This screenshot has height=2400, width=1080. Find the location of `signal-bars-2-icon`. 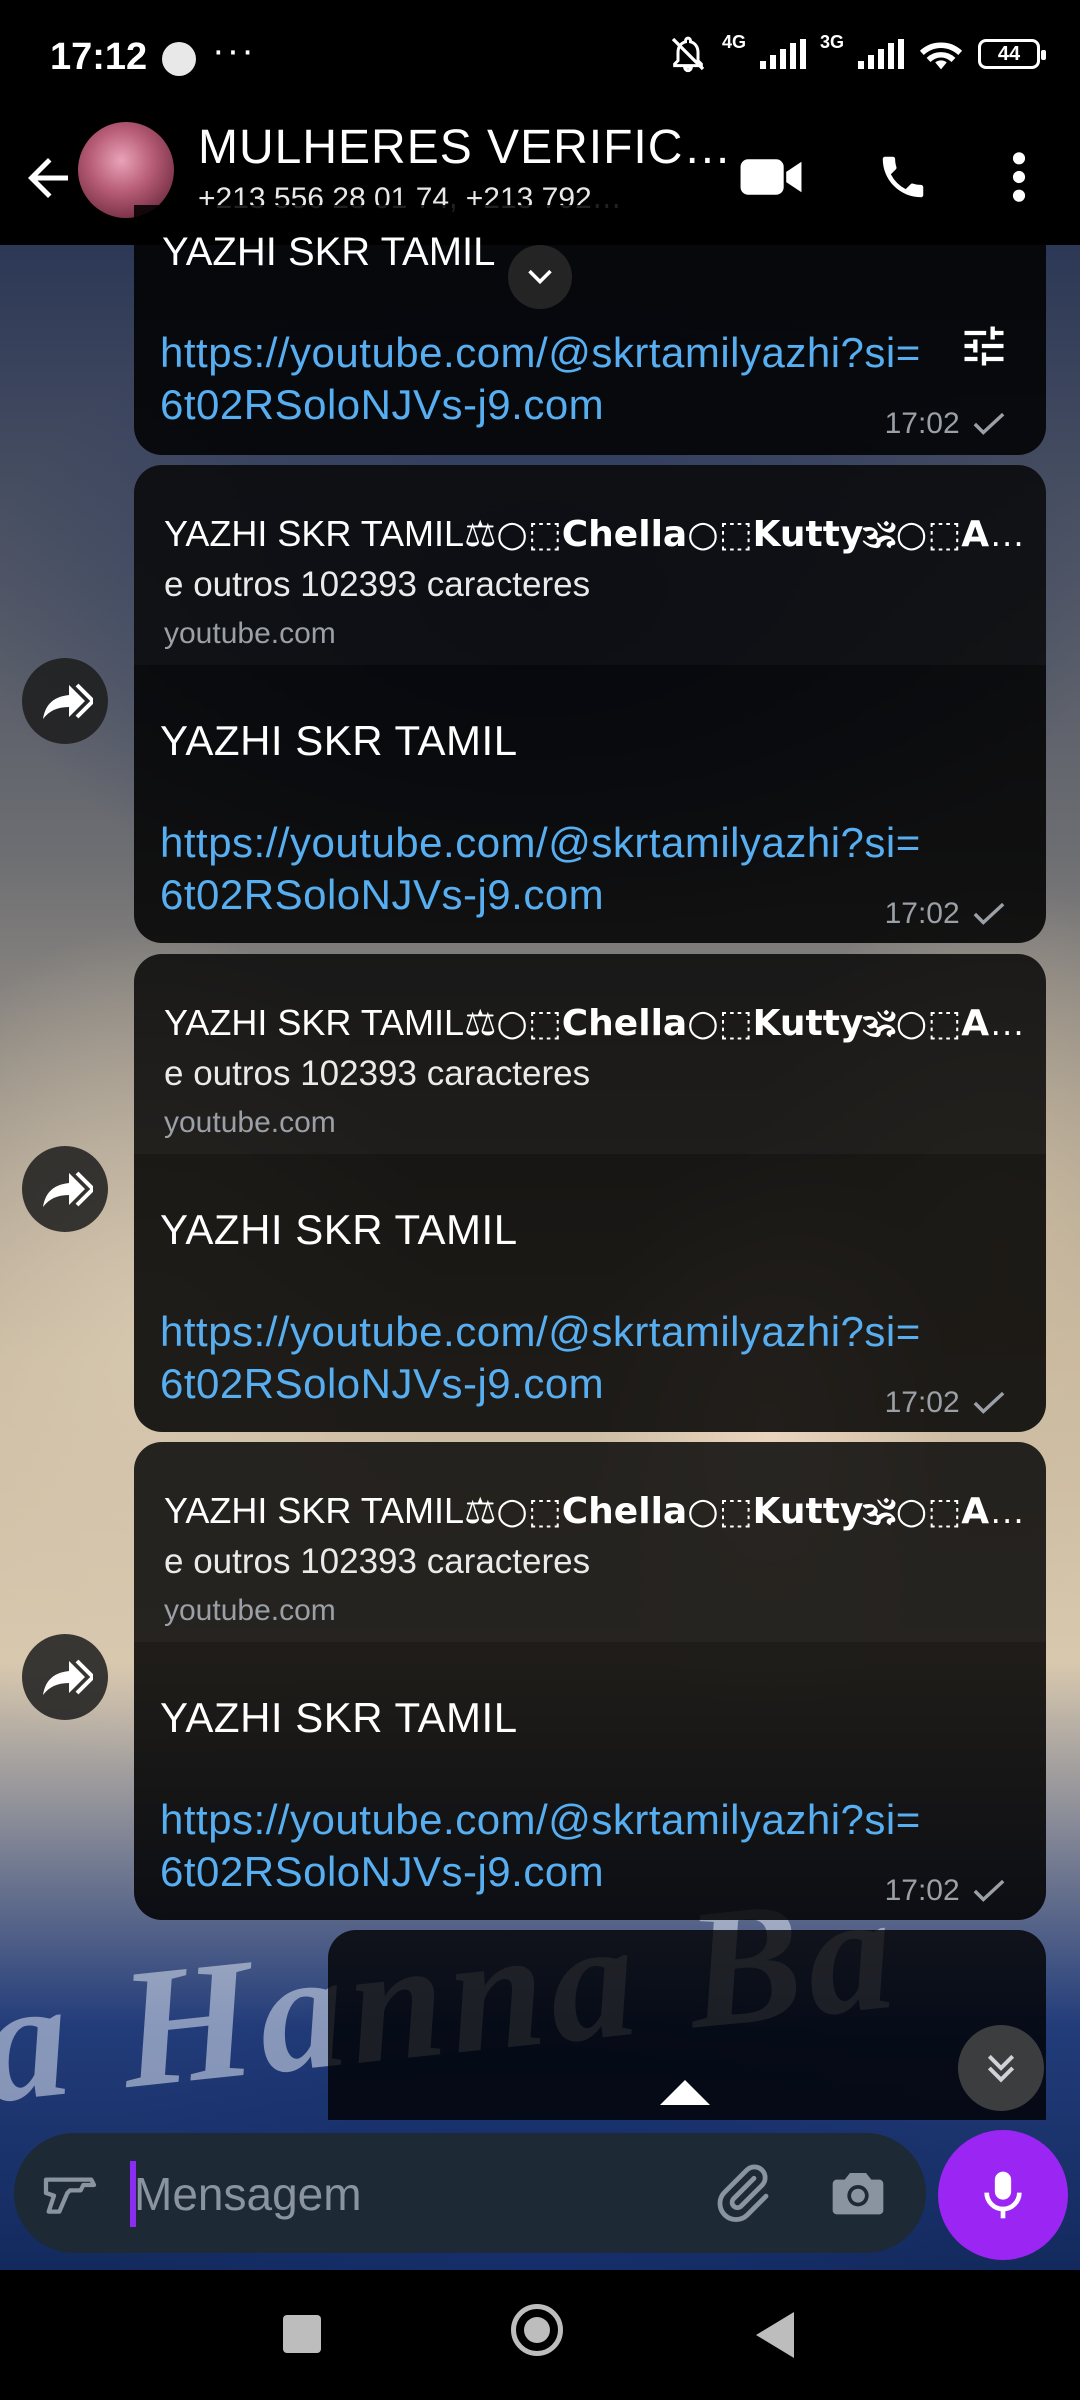

signal-bars-2-icon is located at coordinates (881, 54).